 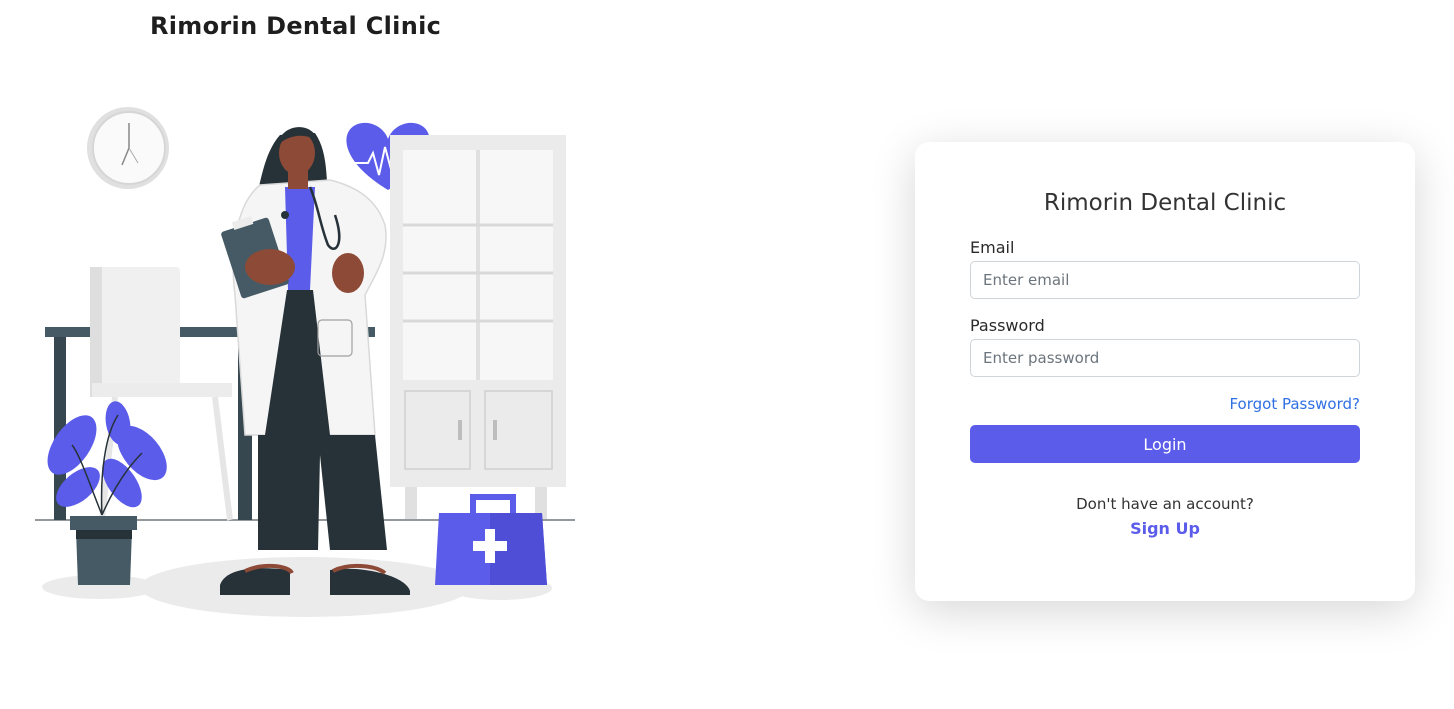 I want to click on signup-link: Sign Up, so click(x=1165, y=528).